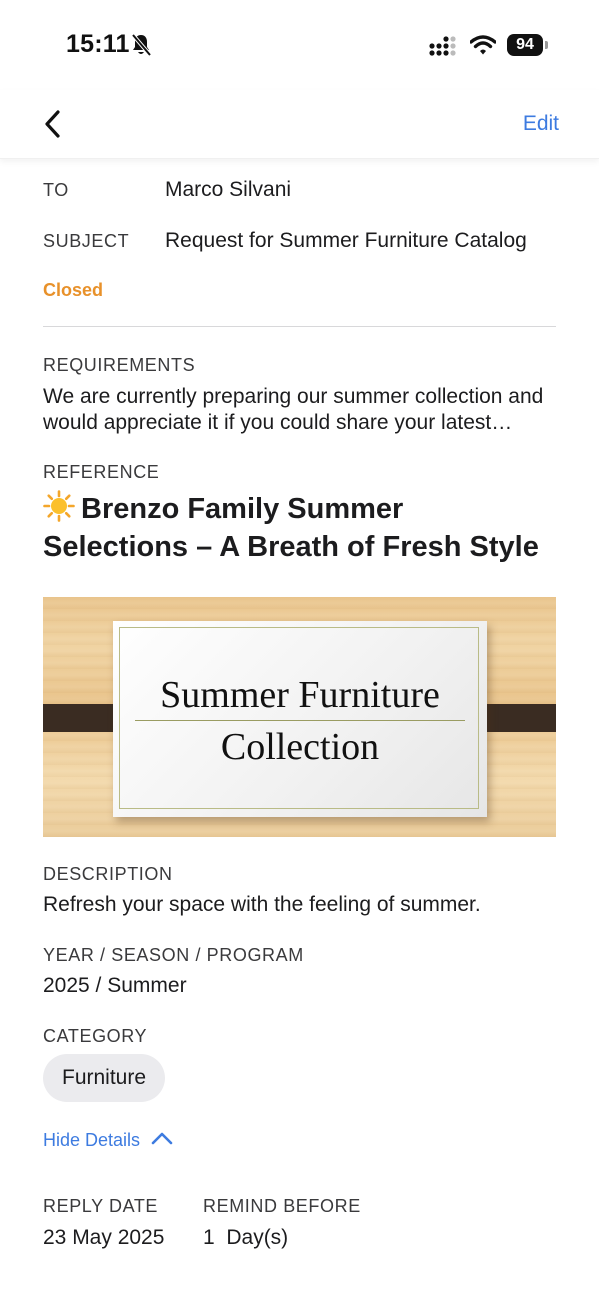 Image resolution: width=599 pixels, height=1300 pixels. What do you see at coordinates (483, 45) in the screenshot?
I see `wifi-icon` at bounding box center [483, 45].